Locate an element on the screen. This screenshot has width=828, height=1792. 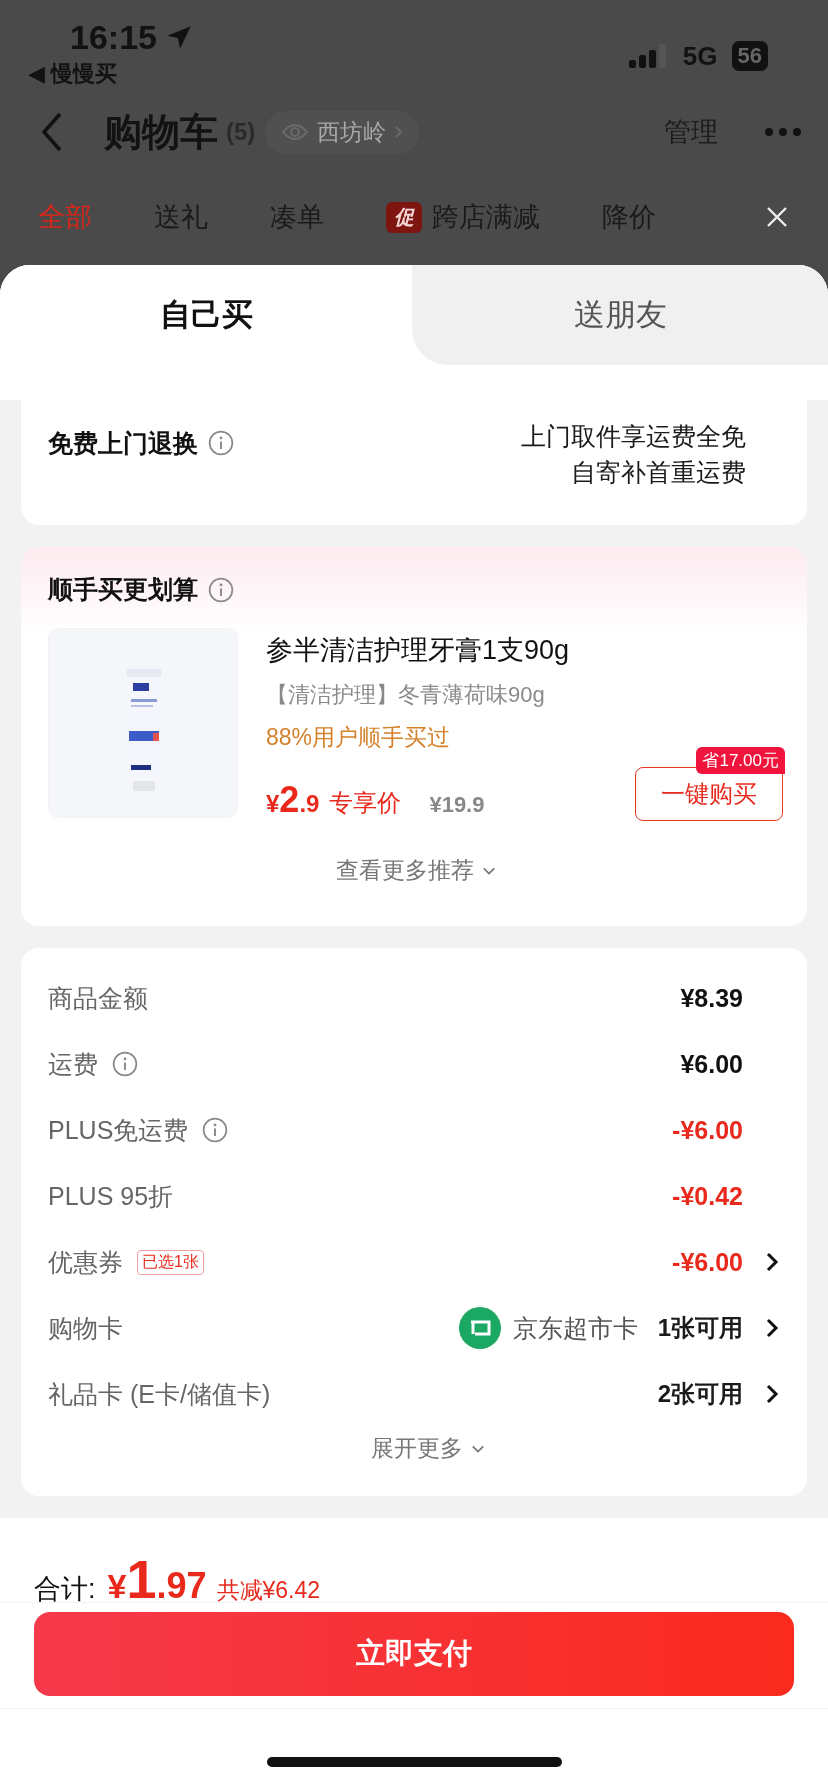
total-savings: 共减¥6.42 is located at coordinates (268, 1590).